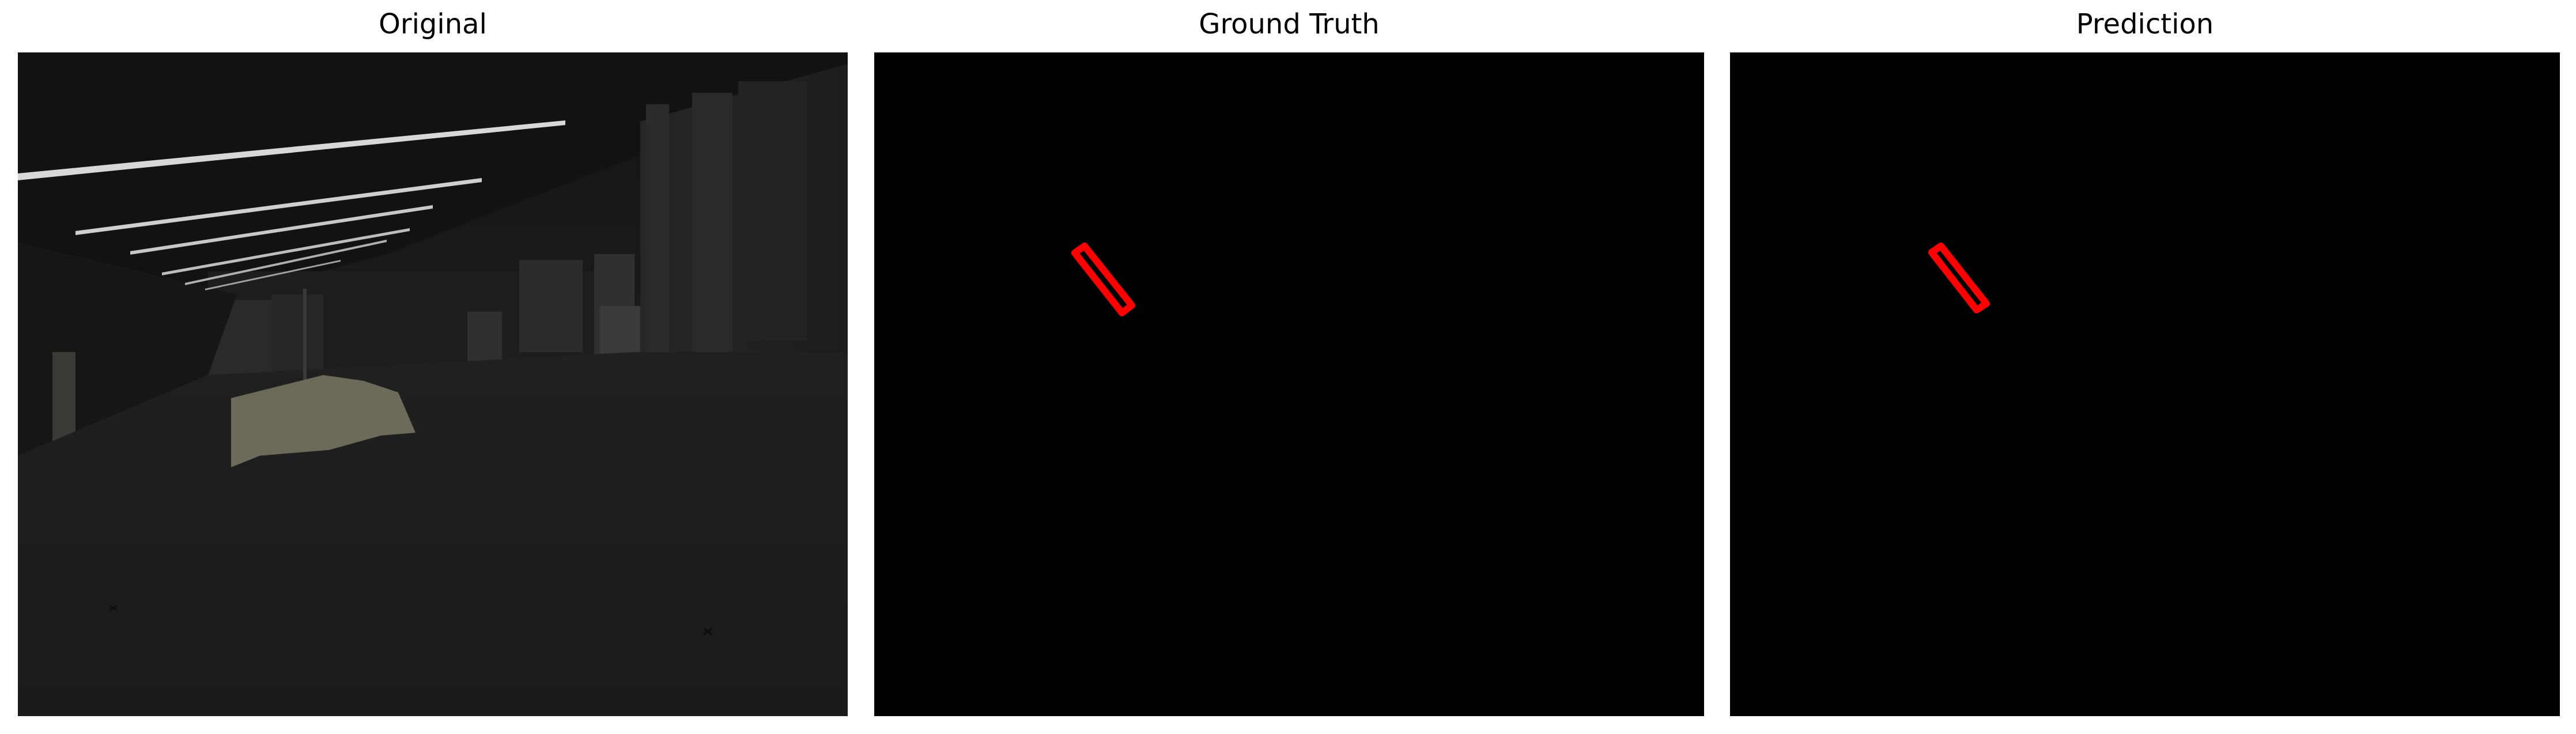  Describe the element at coordinates (1289, 24) in the screenshot. I see `panel-title-ground-truth: Ground Truth` at that location.